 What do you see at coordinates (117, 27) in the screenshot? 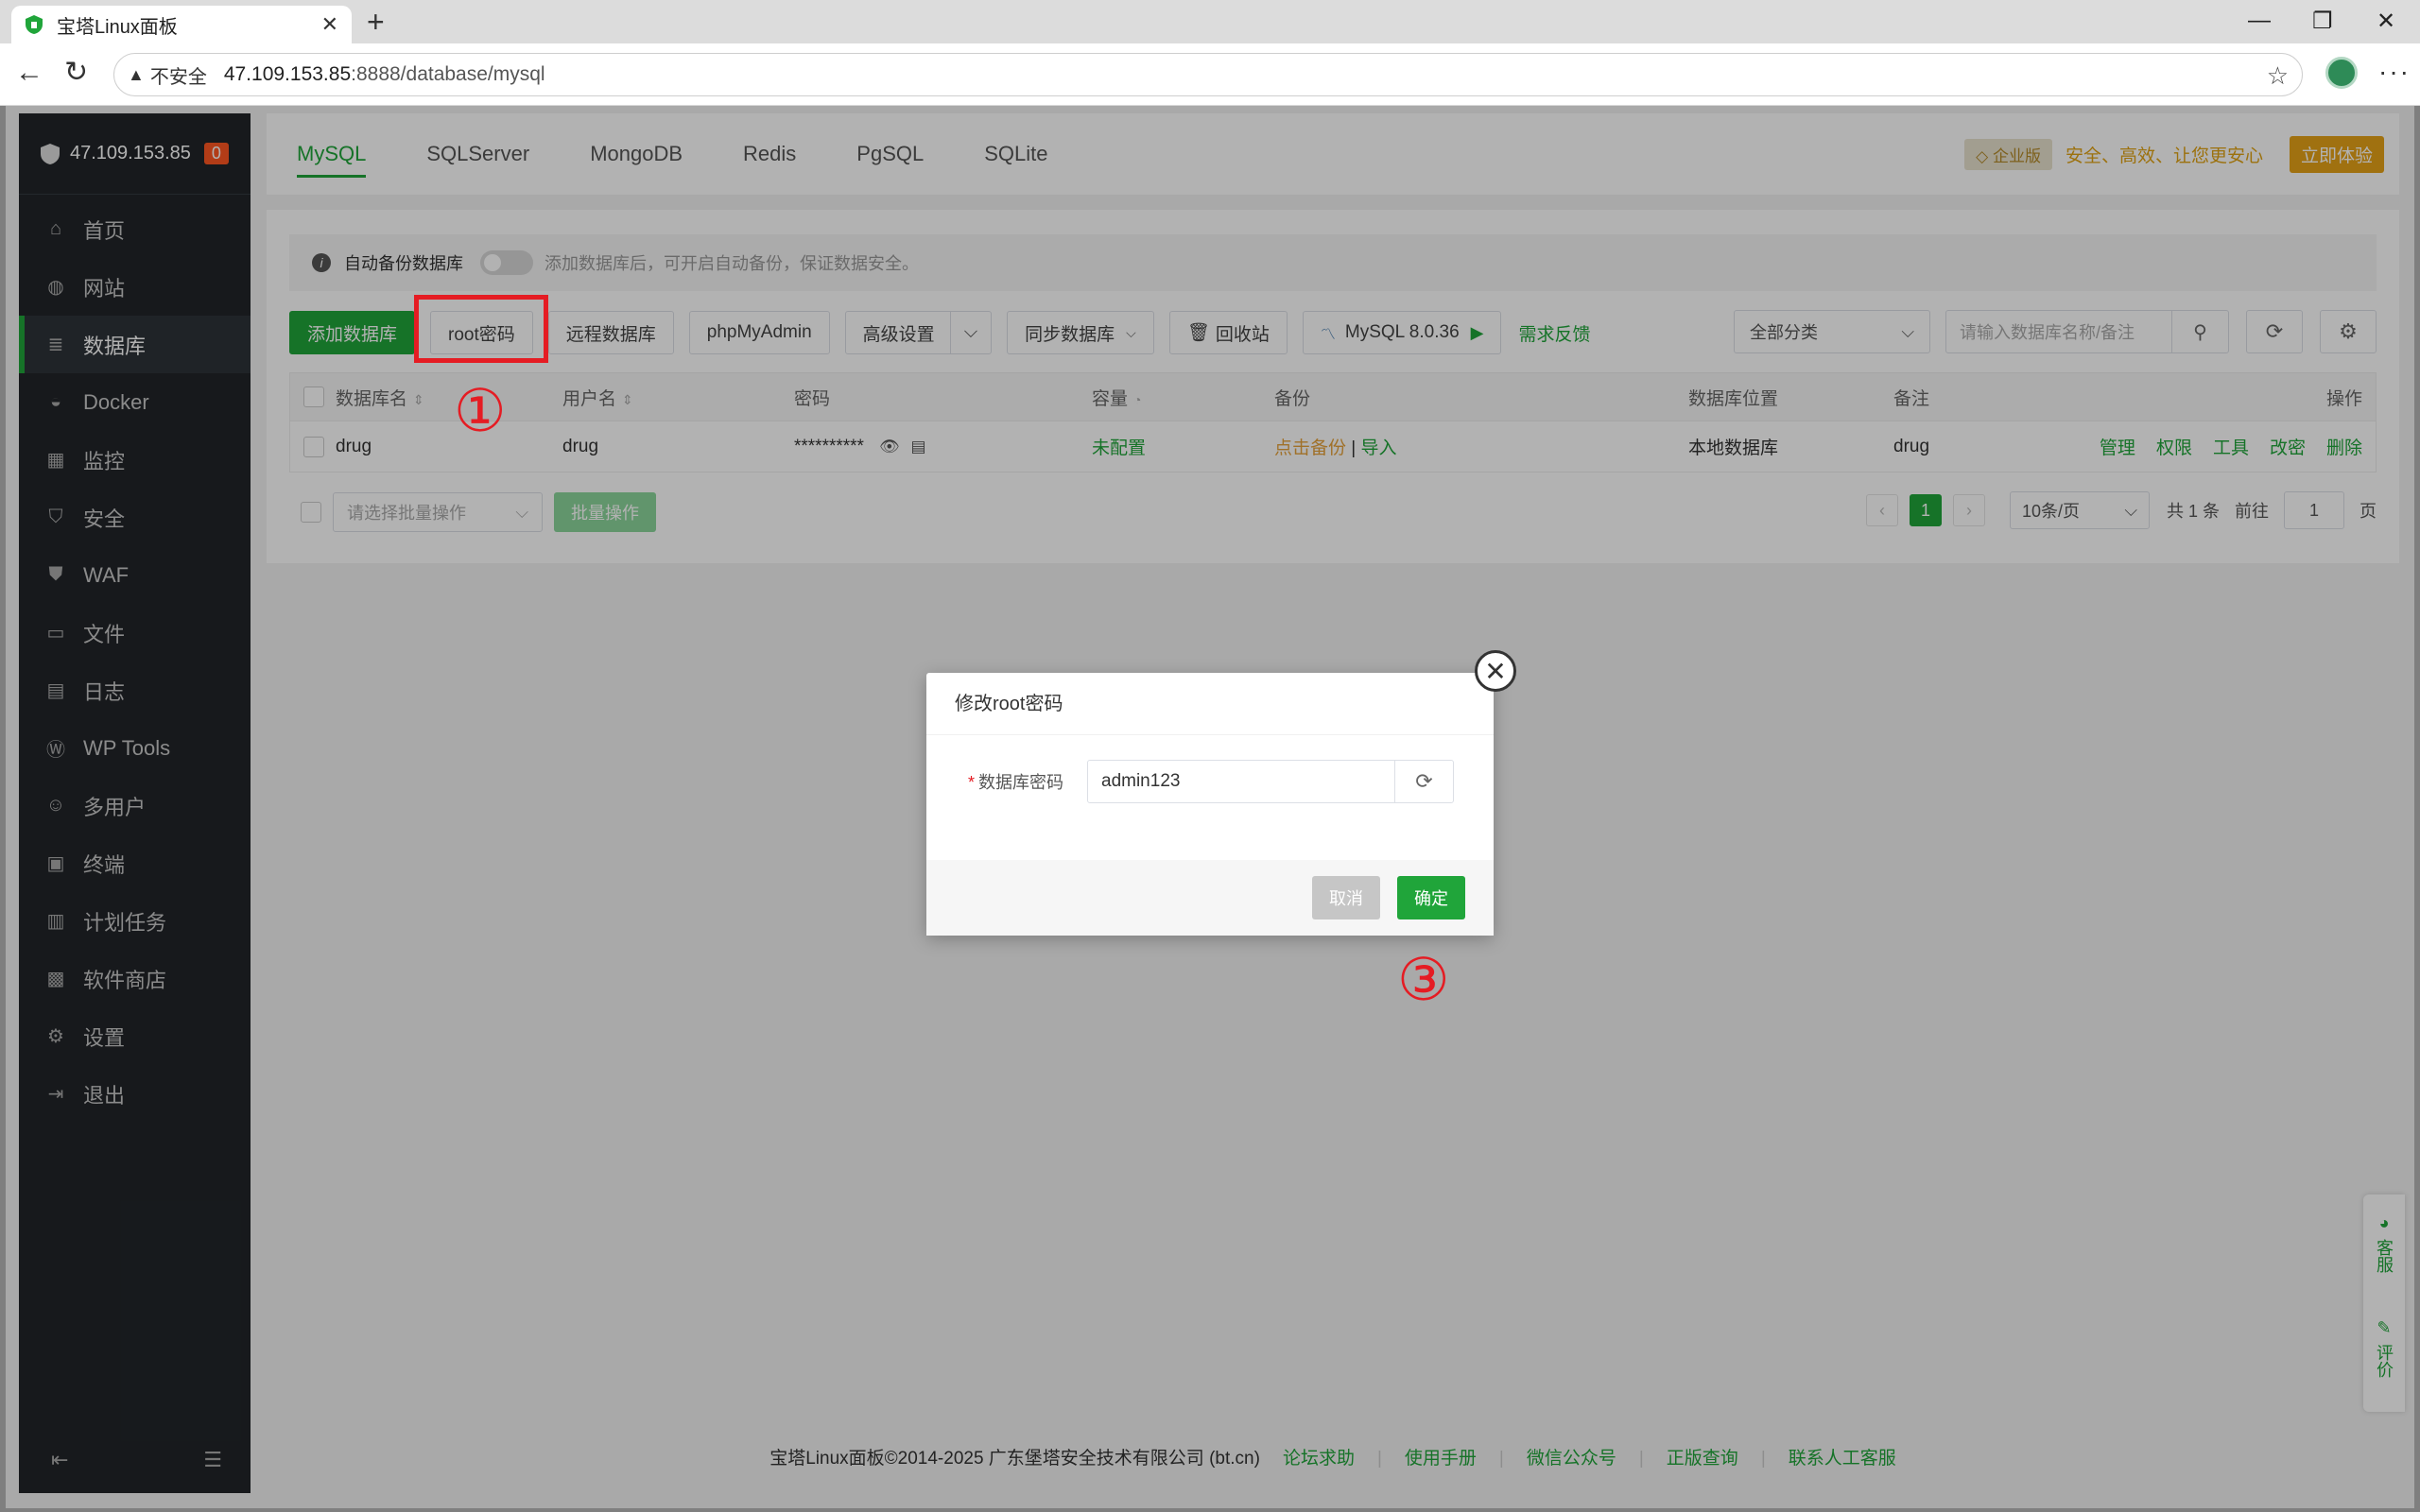
I see `browser-tab-title: 宝塔Linux面板` at bounding box center [117, 27].